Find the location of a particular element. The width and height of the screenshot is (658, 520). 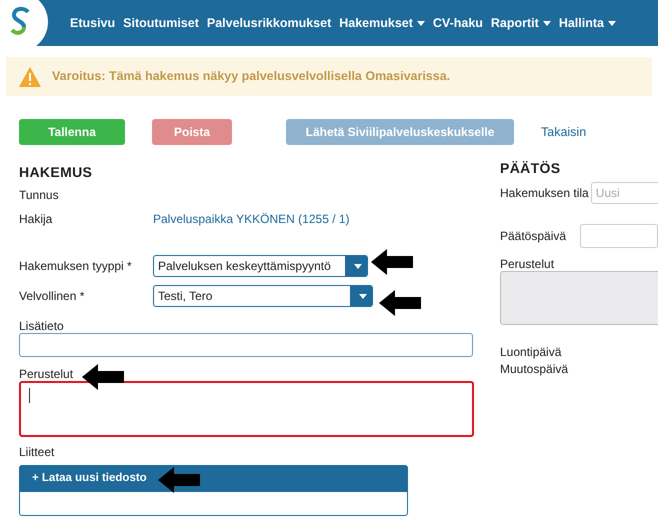

warning-text: Varoitus: Tämä hakemus näkyy palvelusvelvollisella Omasivarissa. is located at coordinates (251, 77).